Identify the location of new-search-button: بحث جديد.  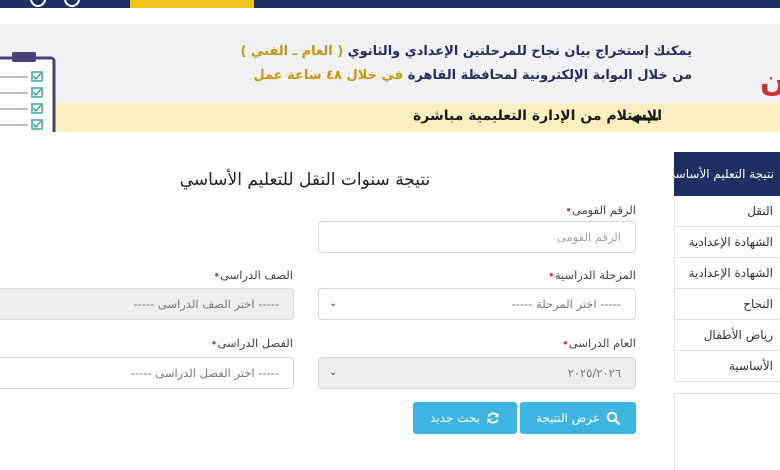
(465, 418).